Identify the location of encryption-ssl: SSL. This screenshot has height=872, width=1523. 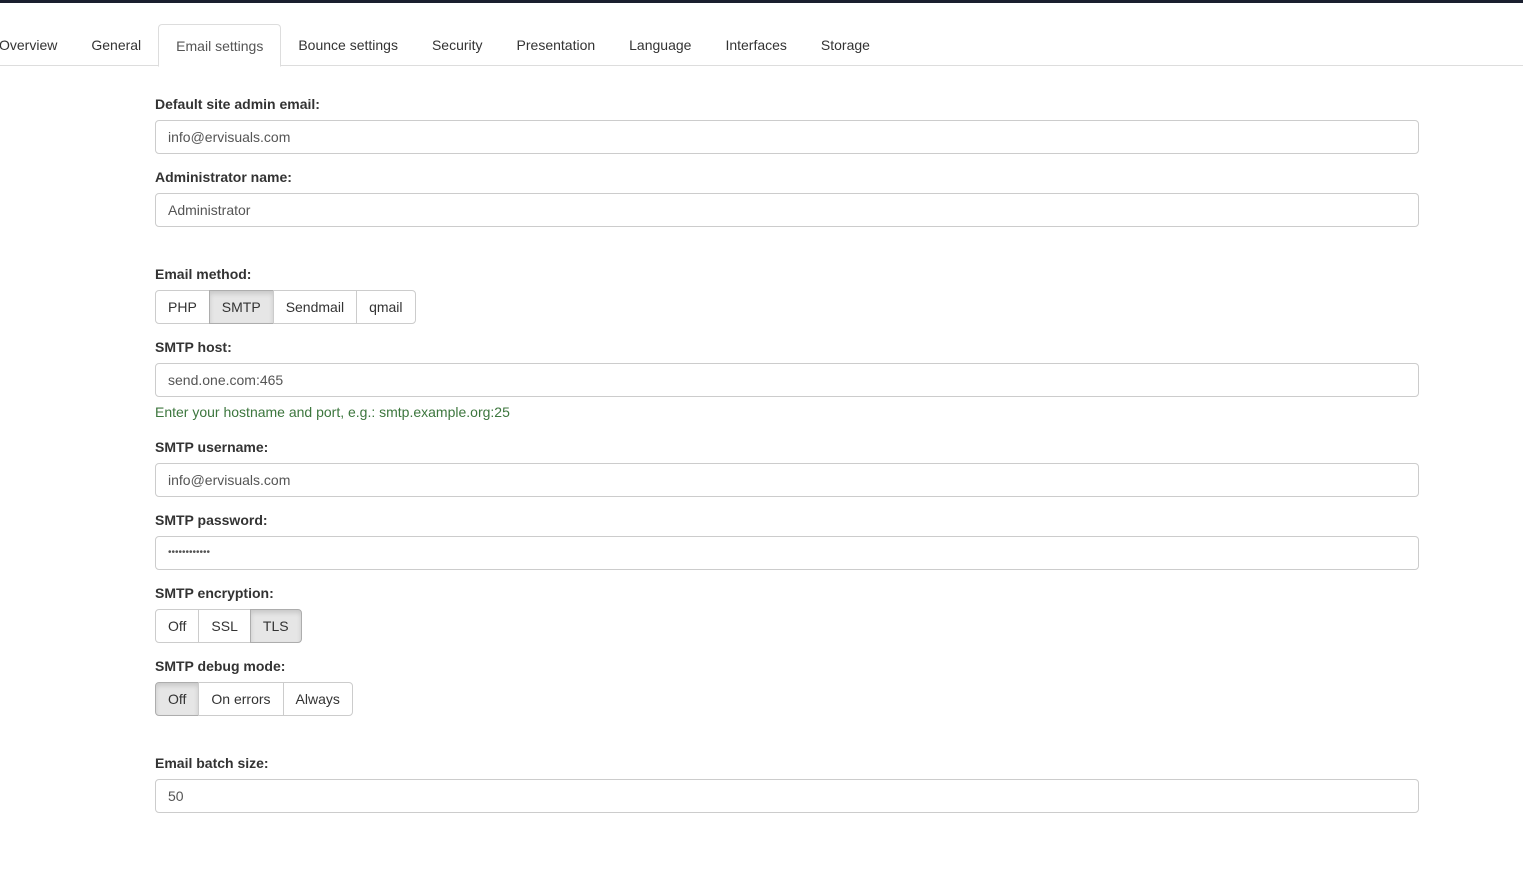
(224, 626).